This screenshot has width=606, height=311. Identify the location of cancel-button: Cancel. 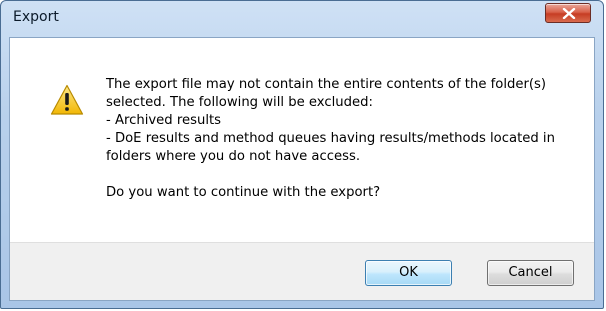
(530, 273).